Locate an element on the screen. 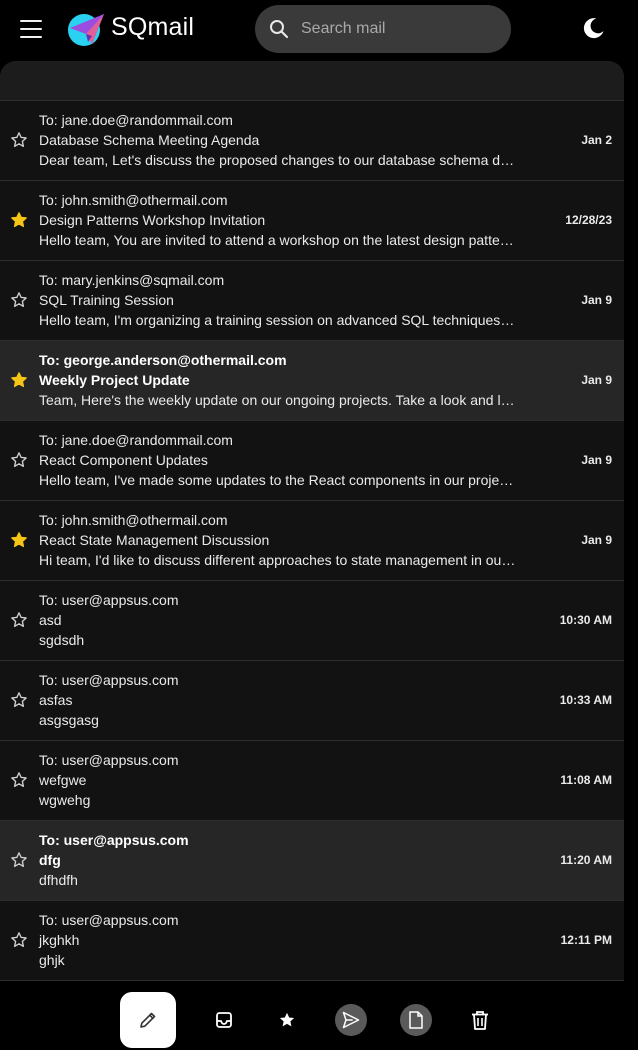 This screenshot has height=1050, width=638. mail-date: 10:30 AM is located at coordinates (585, 620).